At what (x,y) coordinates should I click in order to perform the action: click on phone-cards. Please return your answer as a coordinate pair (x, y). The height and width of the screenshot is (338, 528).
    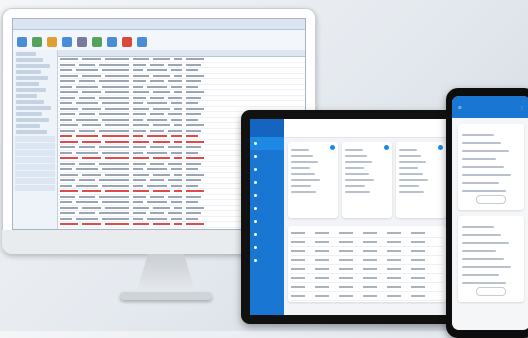
    Looking at the image, I should click on (490, 213).